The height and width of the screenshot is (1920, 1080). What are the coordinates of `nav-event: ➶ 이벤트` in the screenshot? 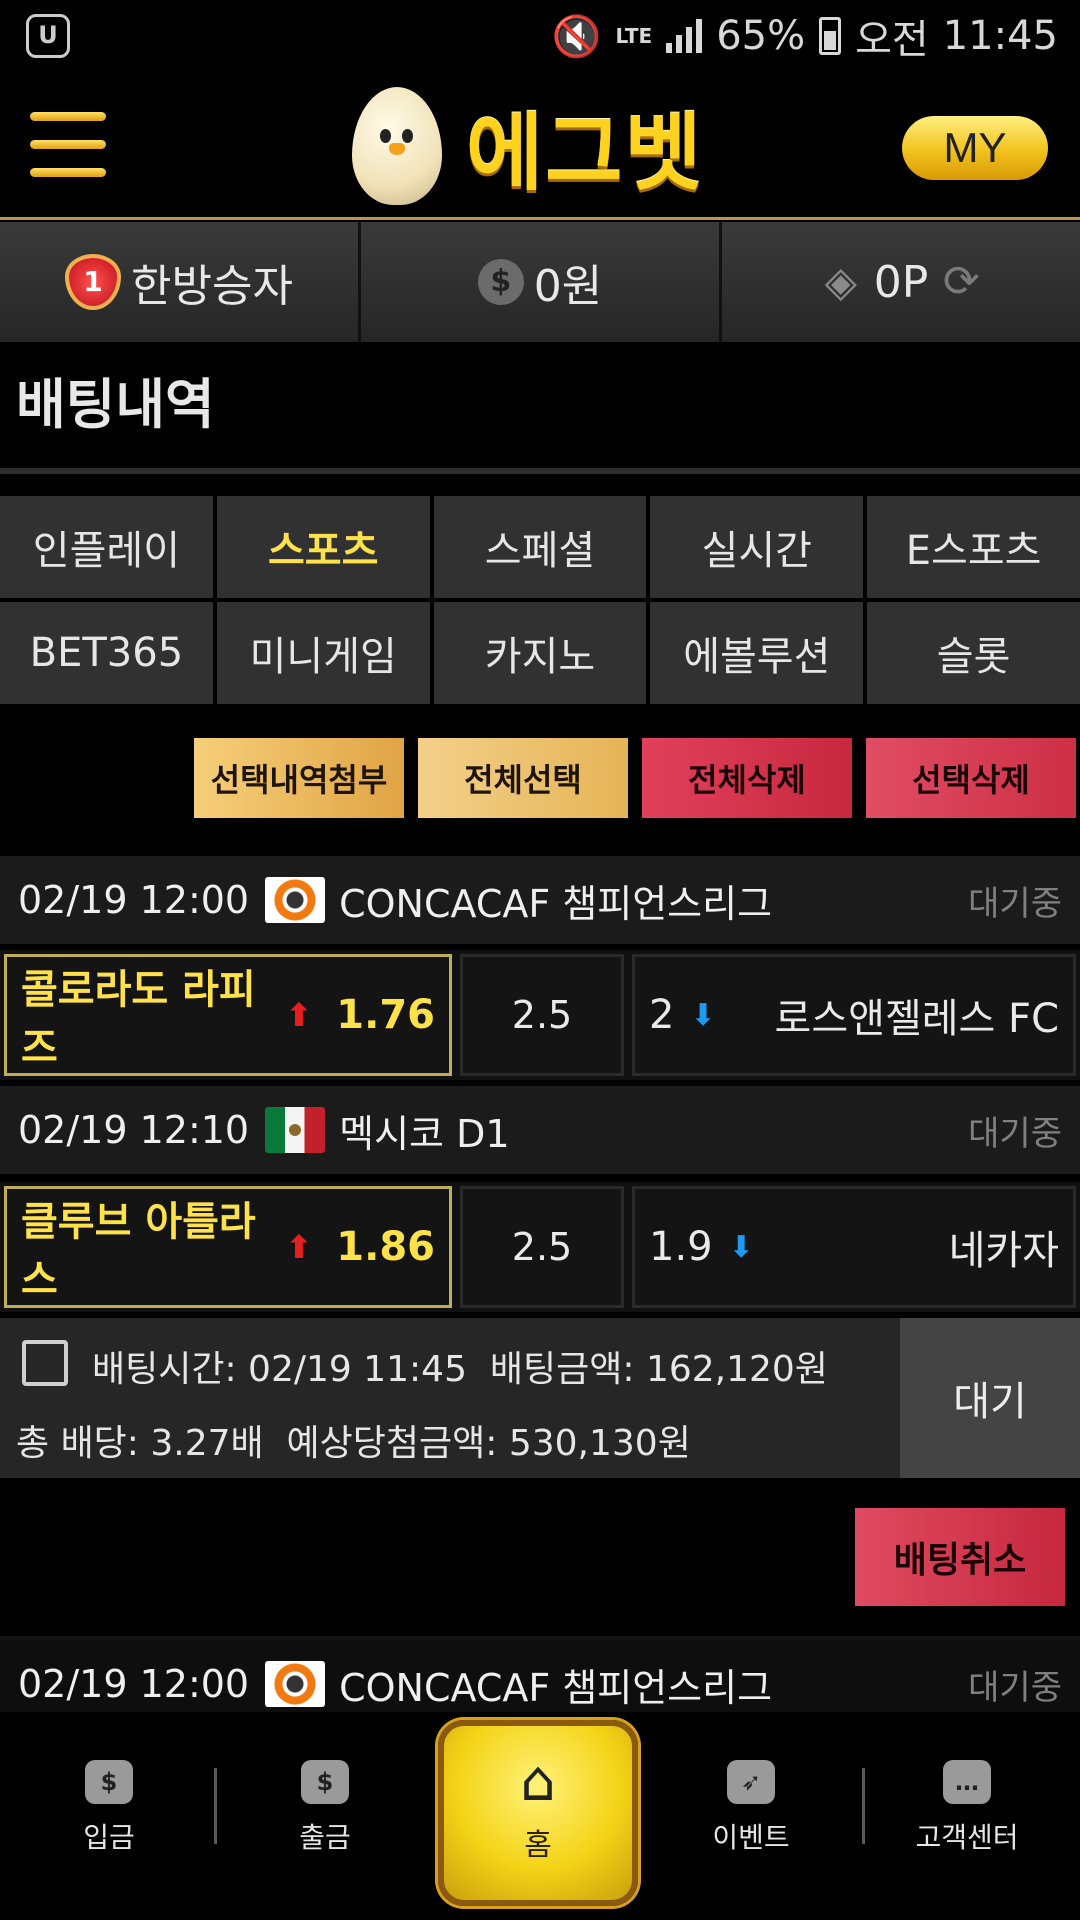 It's located at (751, 1808).